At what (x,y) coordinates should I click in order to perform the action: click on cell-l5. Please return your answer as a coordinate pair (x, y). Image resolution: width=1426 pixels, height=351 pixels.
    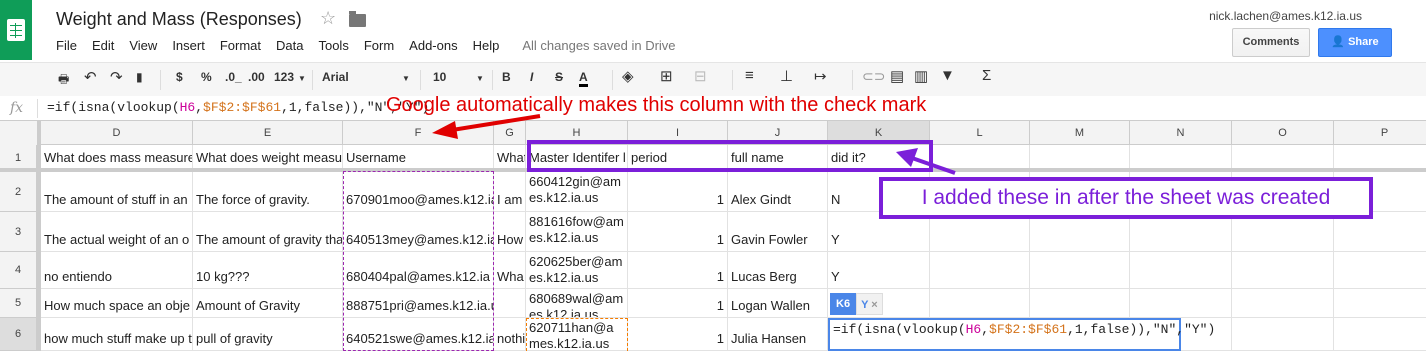
    Looking at the image, I should click on (980, 303).